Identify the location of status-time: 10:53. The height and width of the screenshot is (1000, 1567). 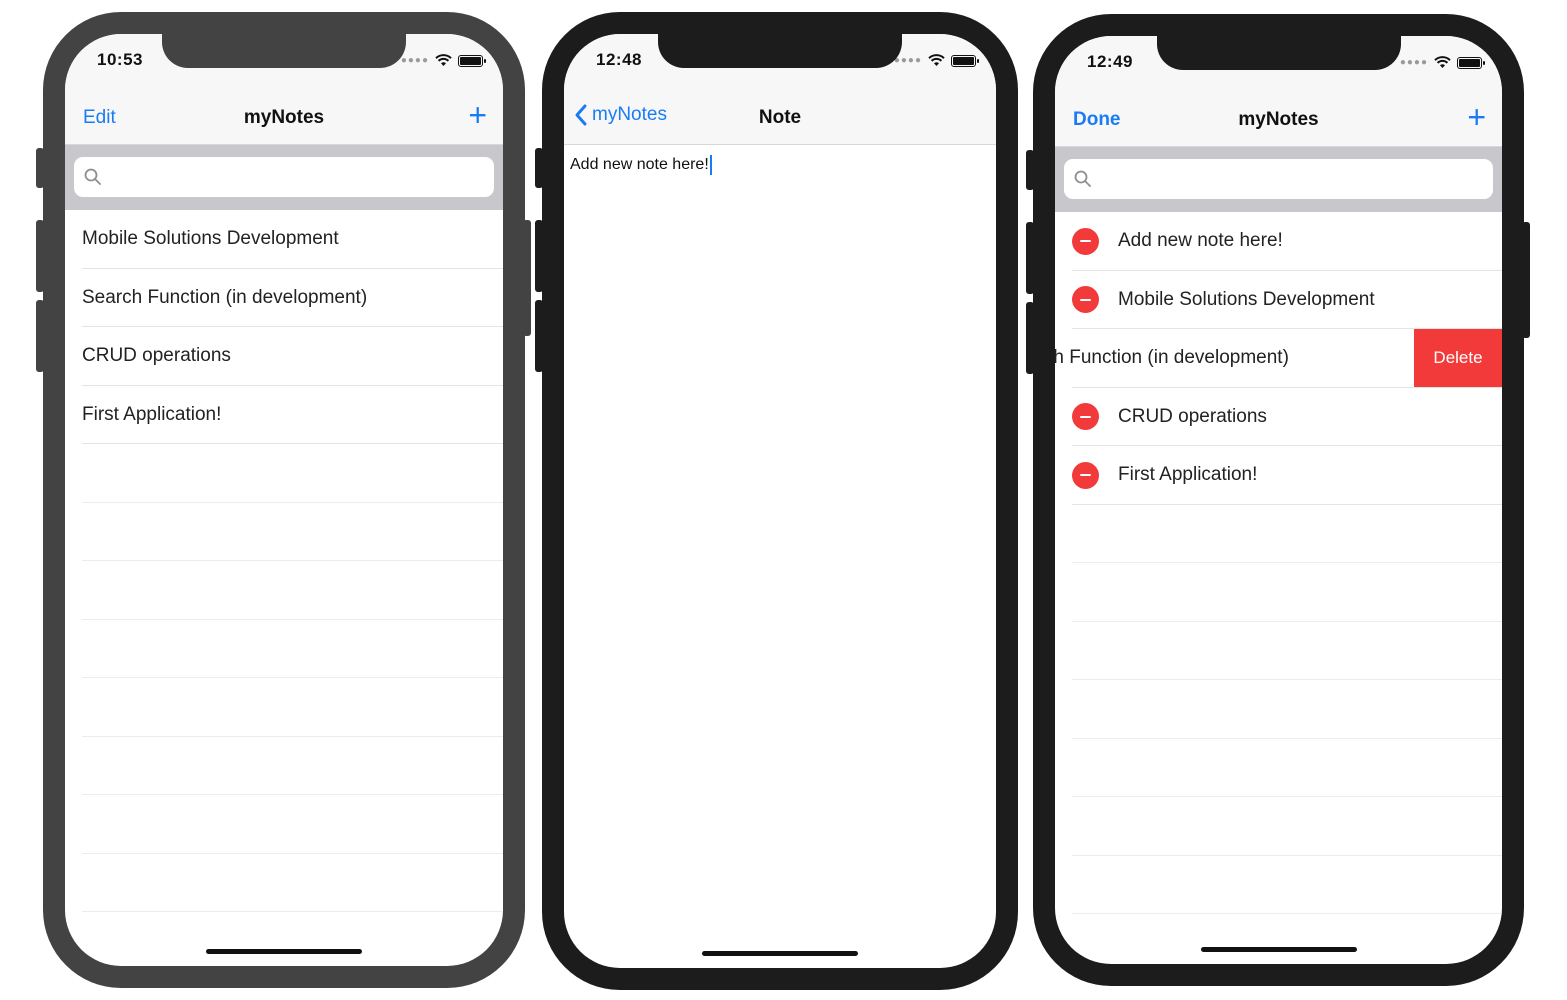
(120, 59).